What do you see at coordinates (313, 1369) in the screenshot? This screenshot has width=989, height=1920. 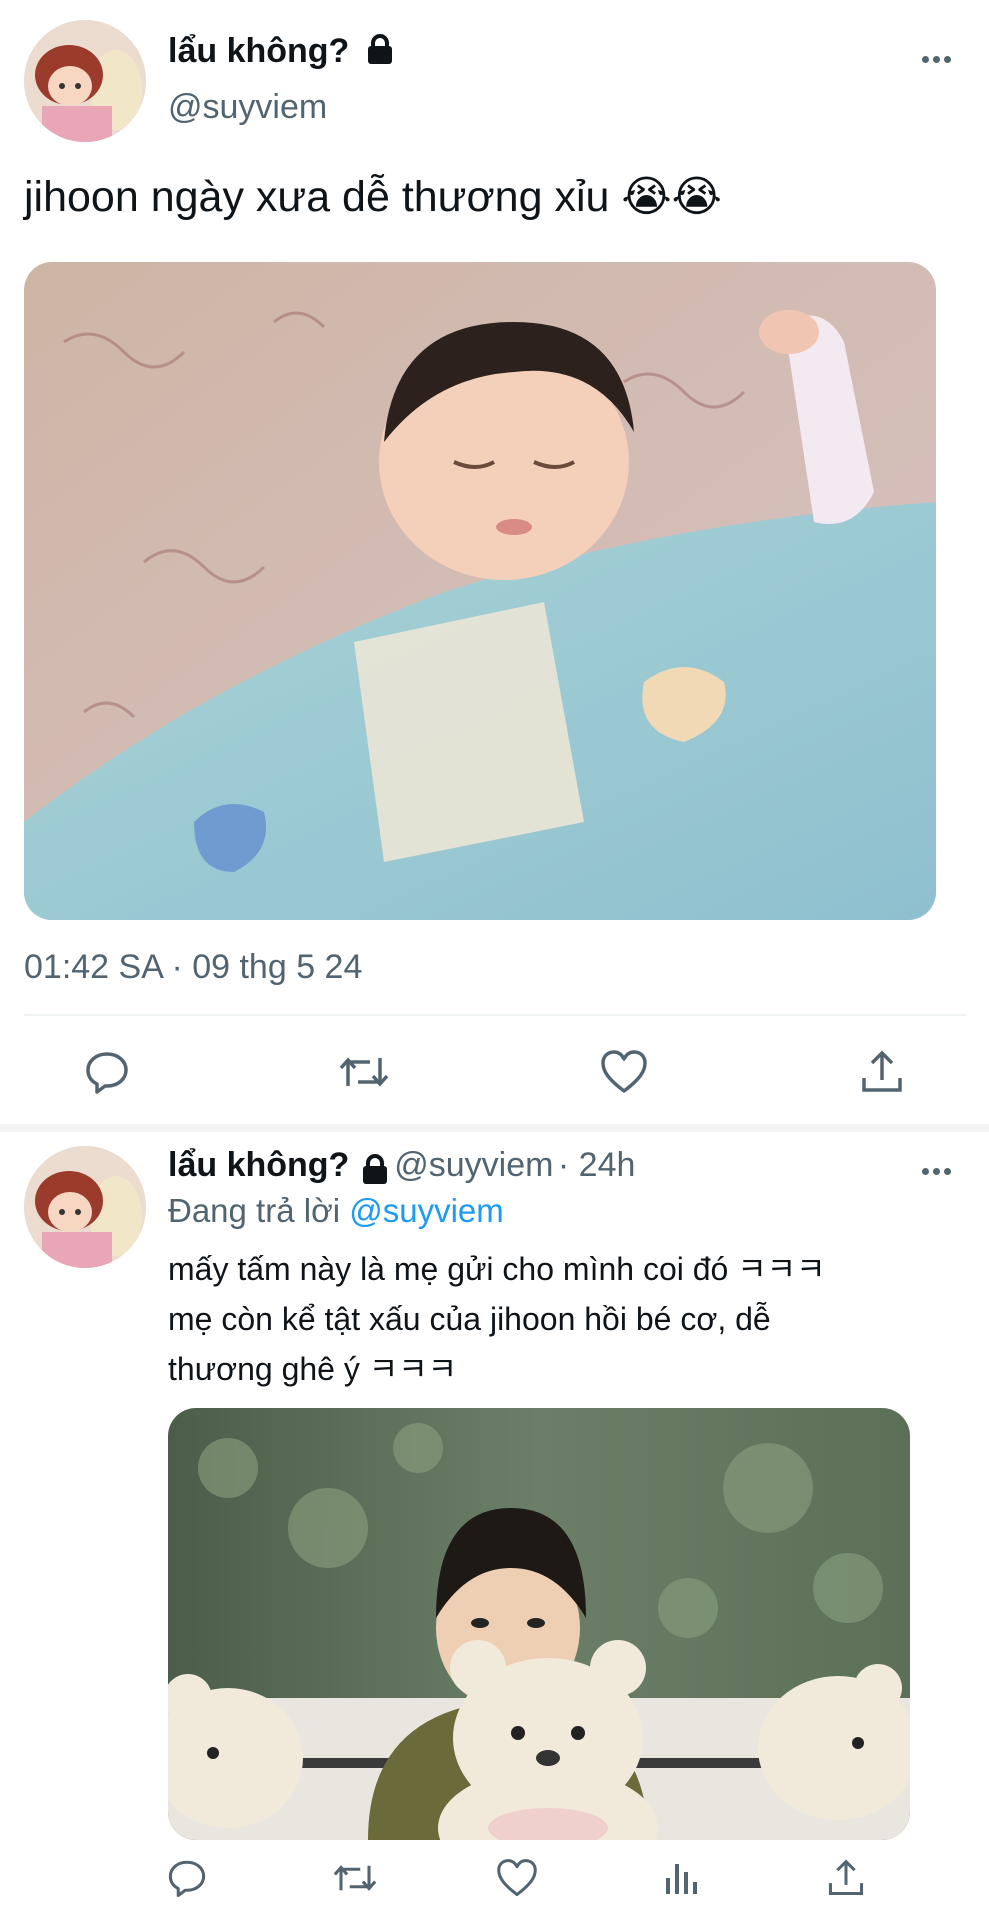 I see `reply-text-line: thương ghê ý ㅋㅋㅋ` at bounding box center [313, 1369].